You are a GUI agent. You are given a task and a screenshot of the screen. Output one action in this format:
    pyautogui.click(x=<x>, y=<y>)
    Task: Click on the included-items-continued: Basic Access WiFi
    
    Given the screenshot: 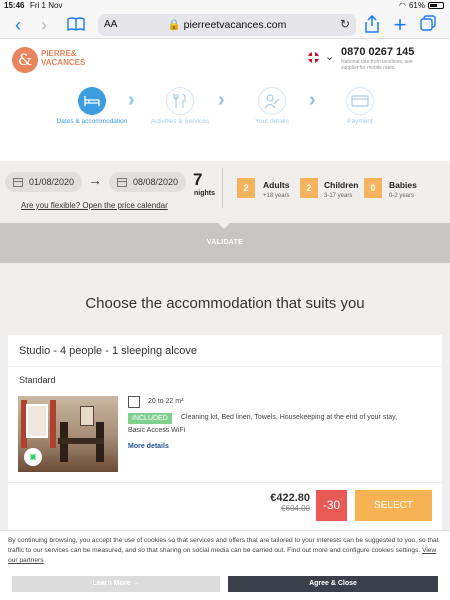 What is the action you would take?
    pyautogui.click(x=157, y=430)
    